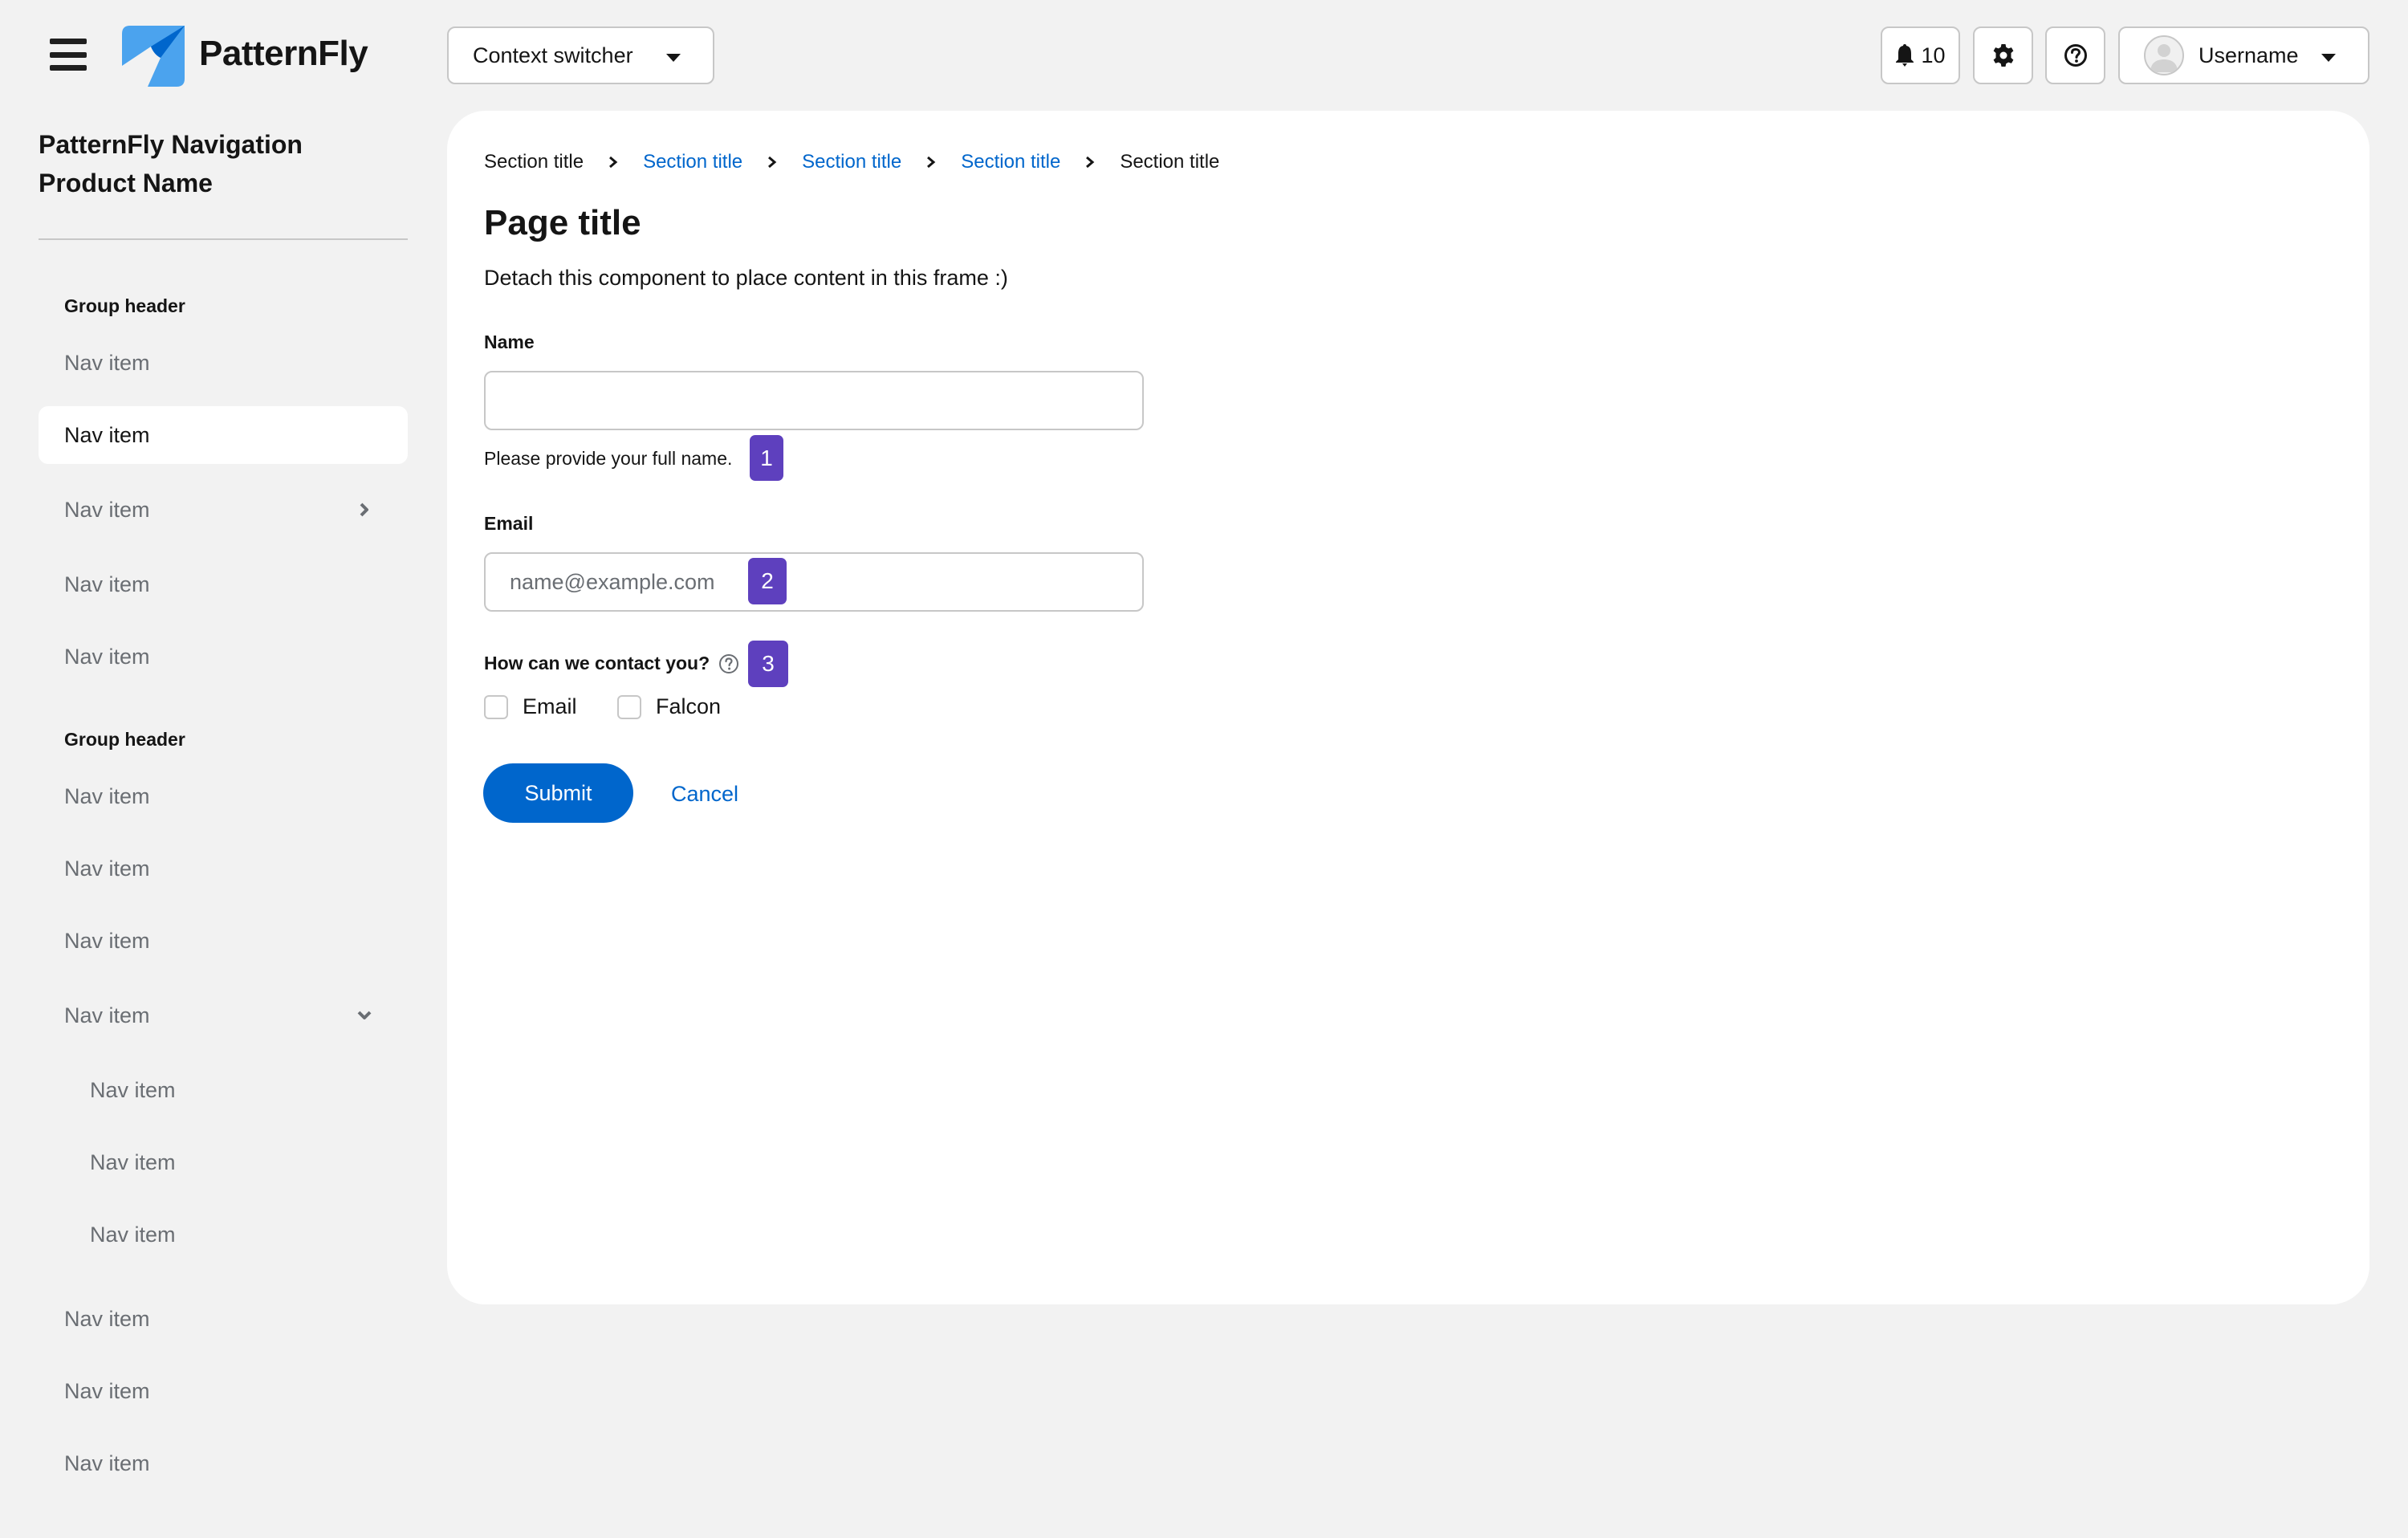 Image resolution: width=2408 pixels, height=1538 pixels. I want to click on email-input, so click(814, 582).